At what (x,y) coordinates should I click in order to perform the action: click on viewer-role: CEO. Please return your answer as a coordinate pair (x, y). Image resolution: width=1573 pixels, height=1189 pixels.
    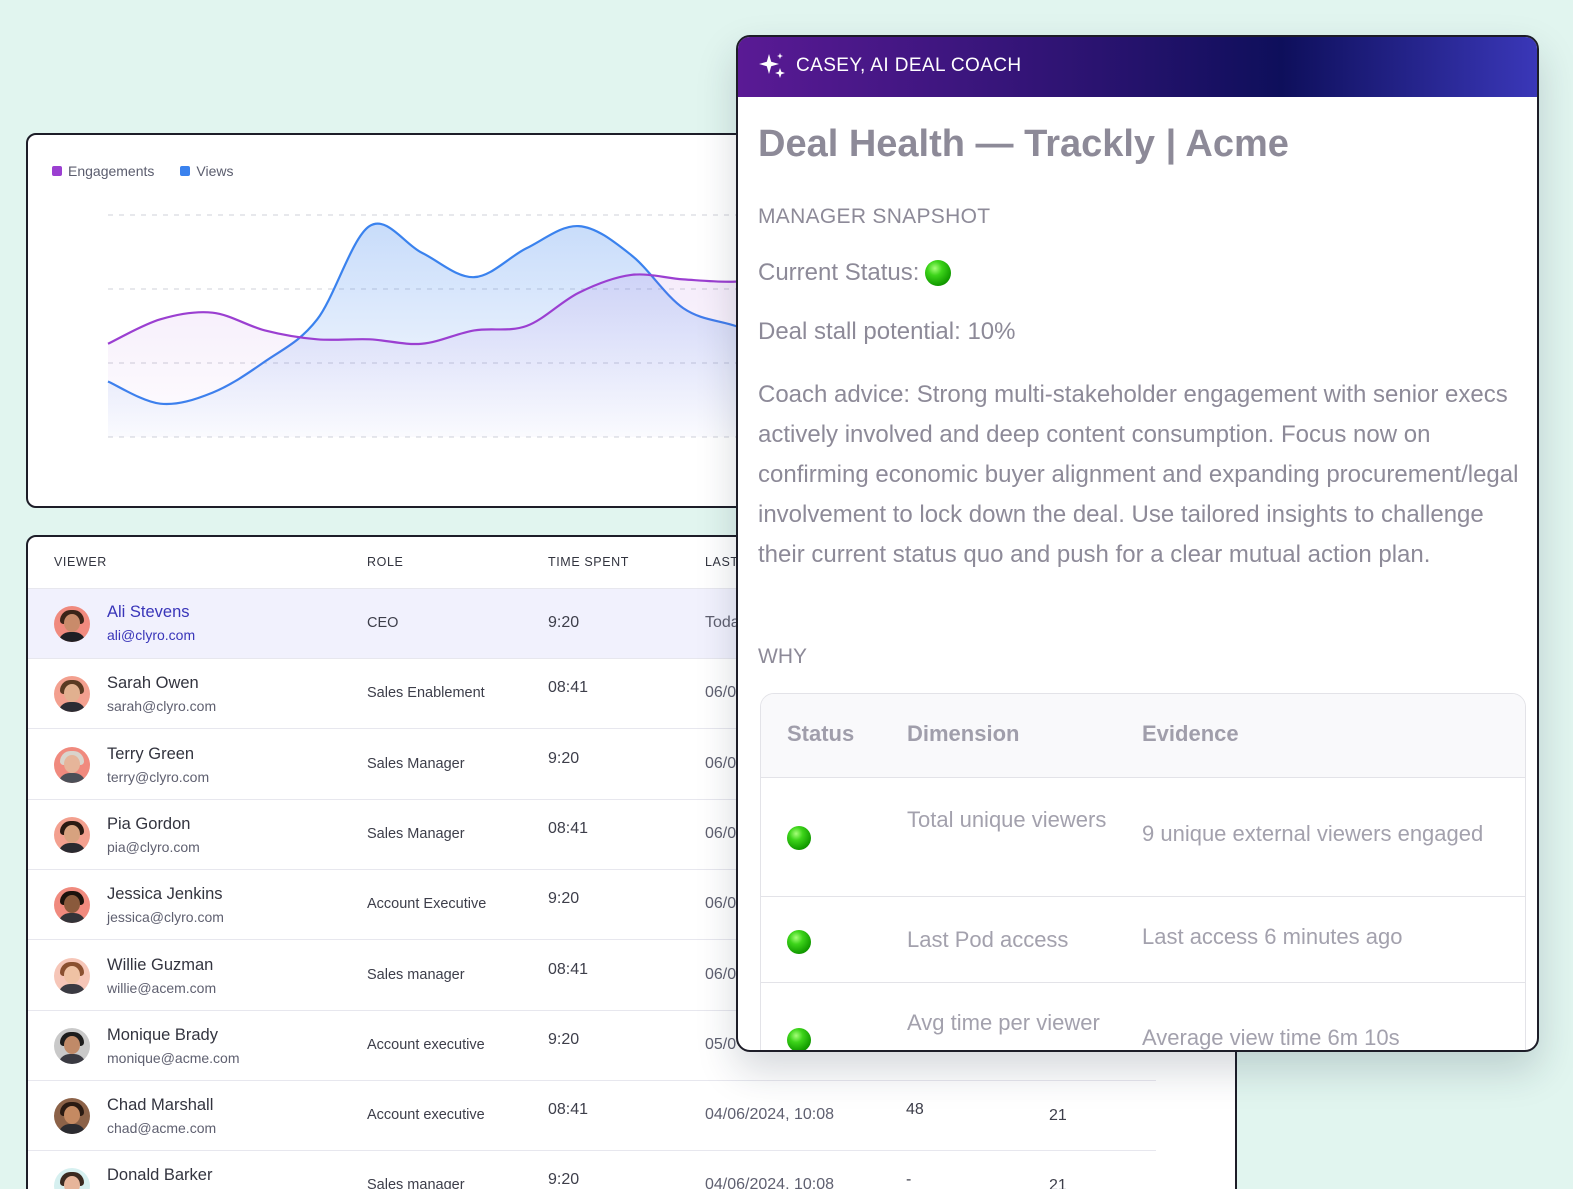
    Looking at the image, I should click on (383, 623).